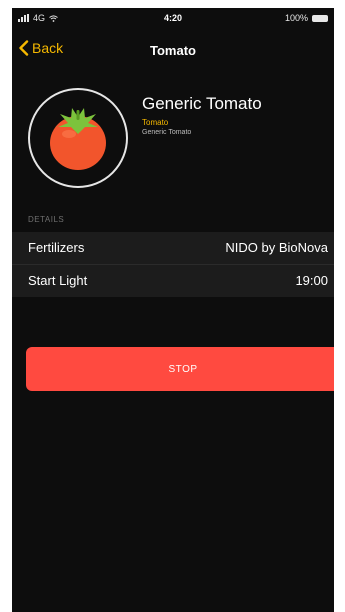 This screenshot has width=345, height=612. Describe the element at coordinates (202, 103) in the screenshot. I see `plant-name: Generic Tomato` at that location.